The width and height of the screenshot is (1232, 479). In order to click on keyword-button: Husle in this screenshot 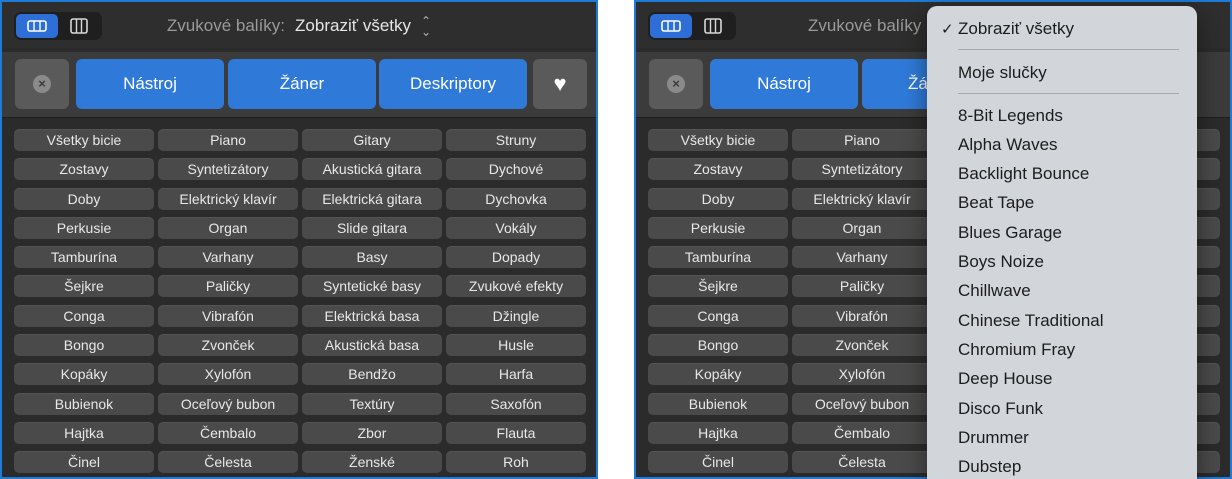, I will do `click(516, 345)`.